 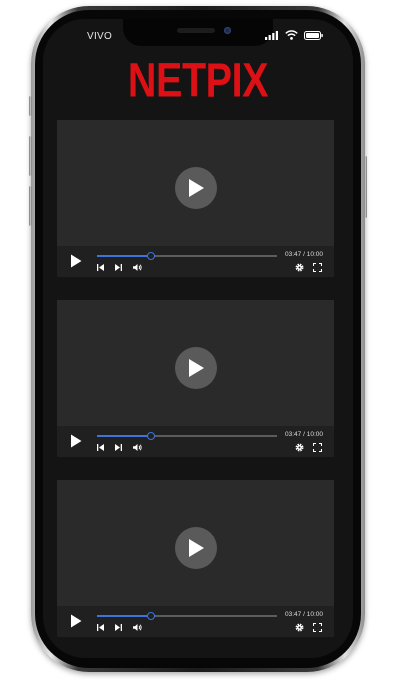 I want to click on speaker, so click(x=196, y=30).